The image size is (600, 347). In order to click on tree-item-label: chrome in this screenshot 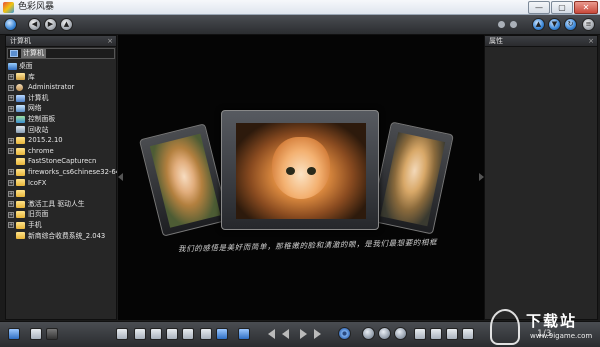, I will do `click(41, 150)`.